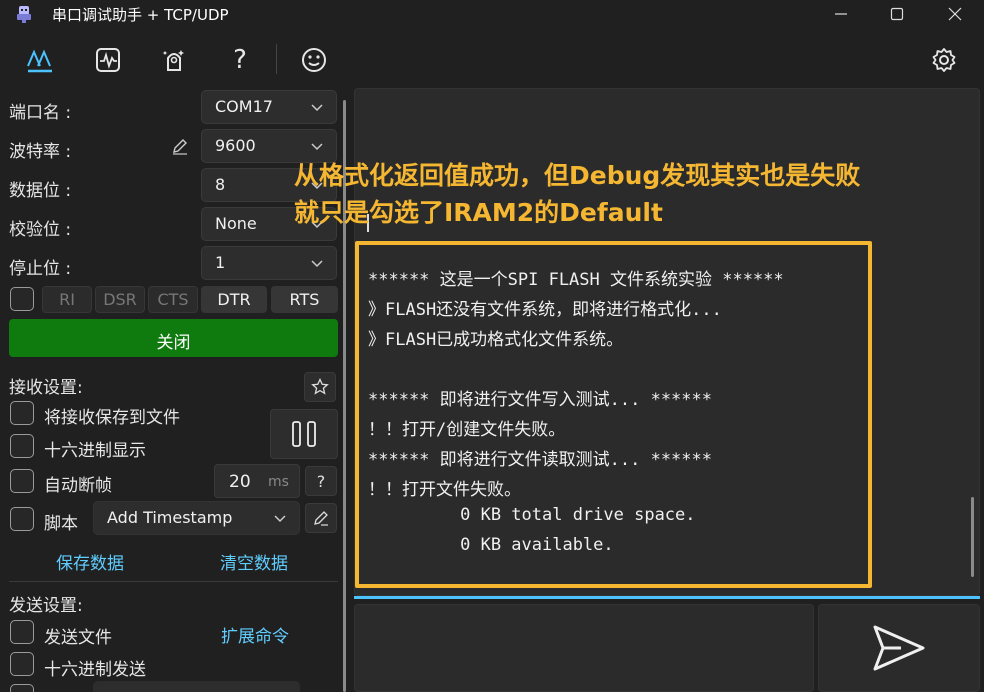 This screenshot has width=984, height=692. I want to click on hex-send-checkbox, so click(22, 664).